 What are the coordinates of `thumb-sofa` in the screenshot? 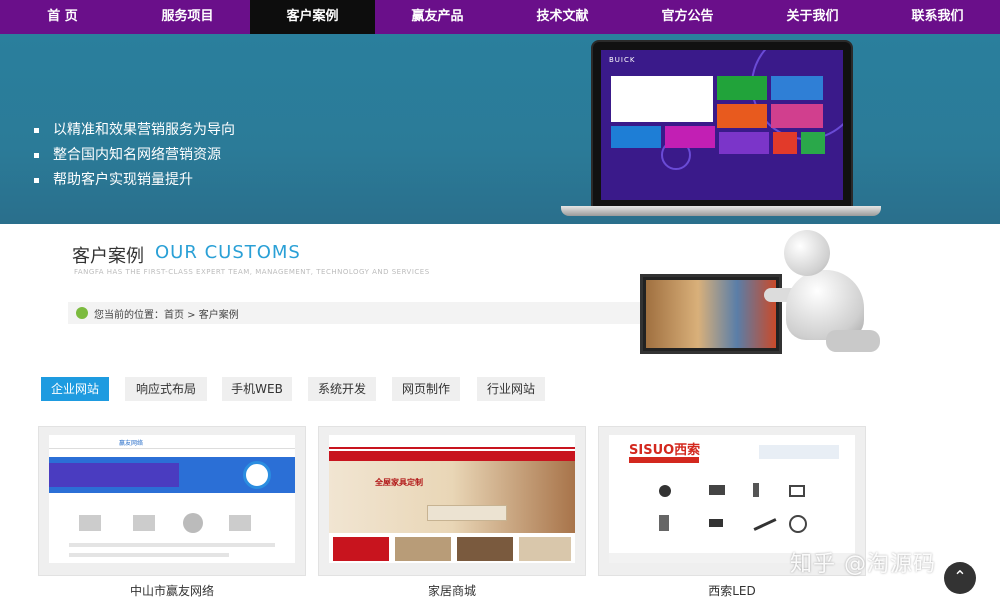 It's located at (467, 513).